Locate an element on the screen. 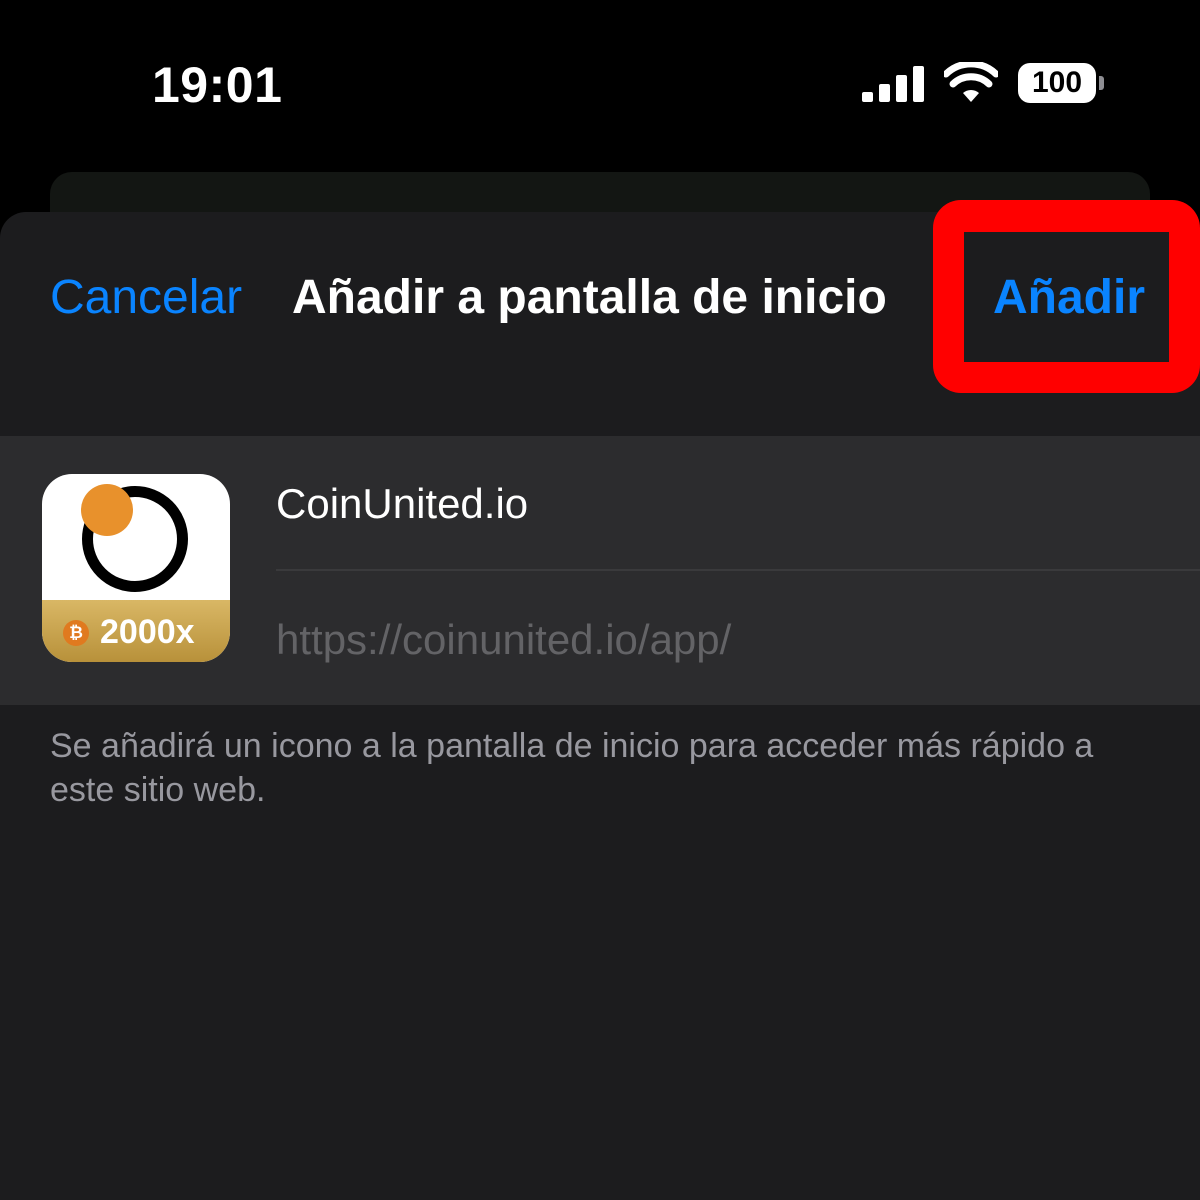 The image size is (1200, 1200). app-icon-badge-label: 2000x is located at coordinates (147, 632).